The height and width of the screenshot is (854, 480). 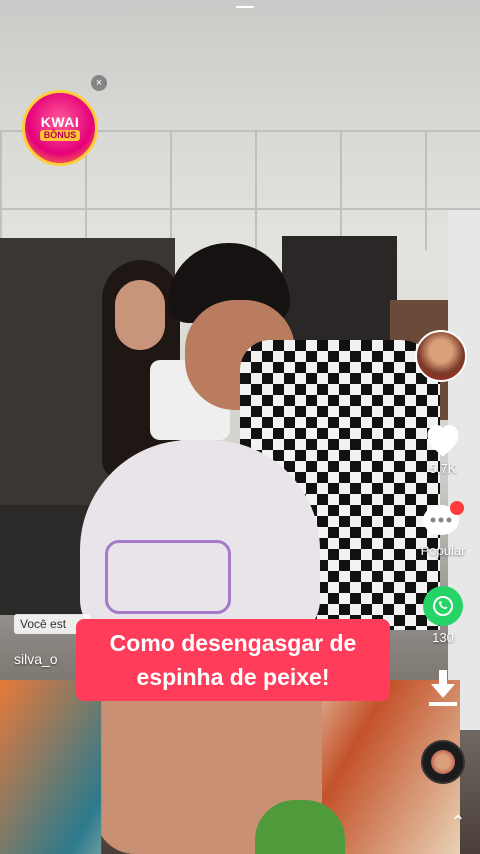 What do you see at coordinates (443, 637) in the screenshot?
I see `shares-count: 130` at bounding box center [443, 637].